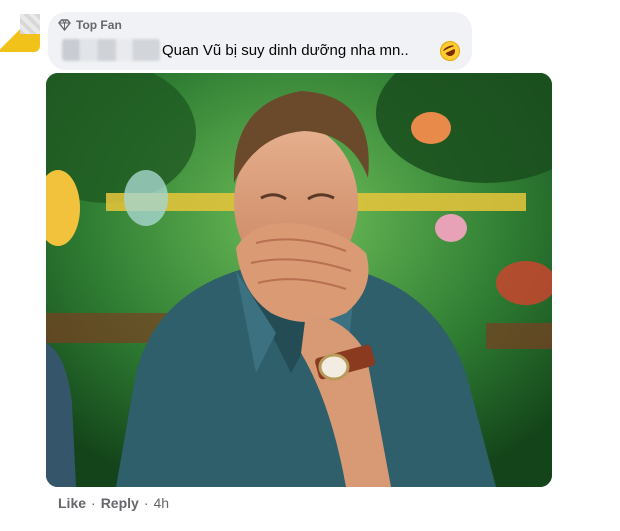 The height and width of the screenshot is (531, 620). Describe the element at coordinates (450, 51) in the screenshot. I see `rolling-on-floor-laughing-emoji-icon` at that location.